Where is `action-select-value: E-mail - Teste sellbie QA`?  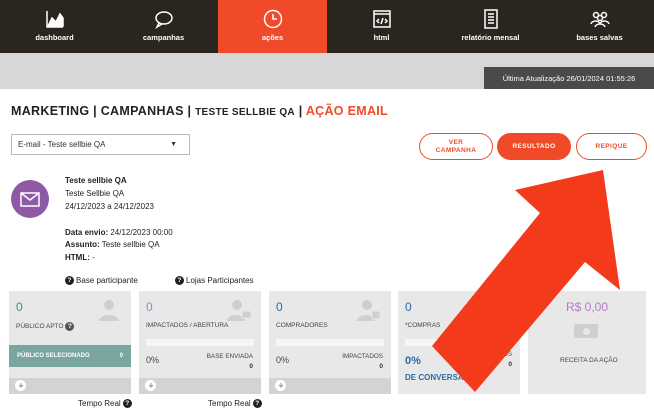 action-select-value: E-mail - Teste sellbie QA is located at coordinates (62, 144).